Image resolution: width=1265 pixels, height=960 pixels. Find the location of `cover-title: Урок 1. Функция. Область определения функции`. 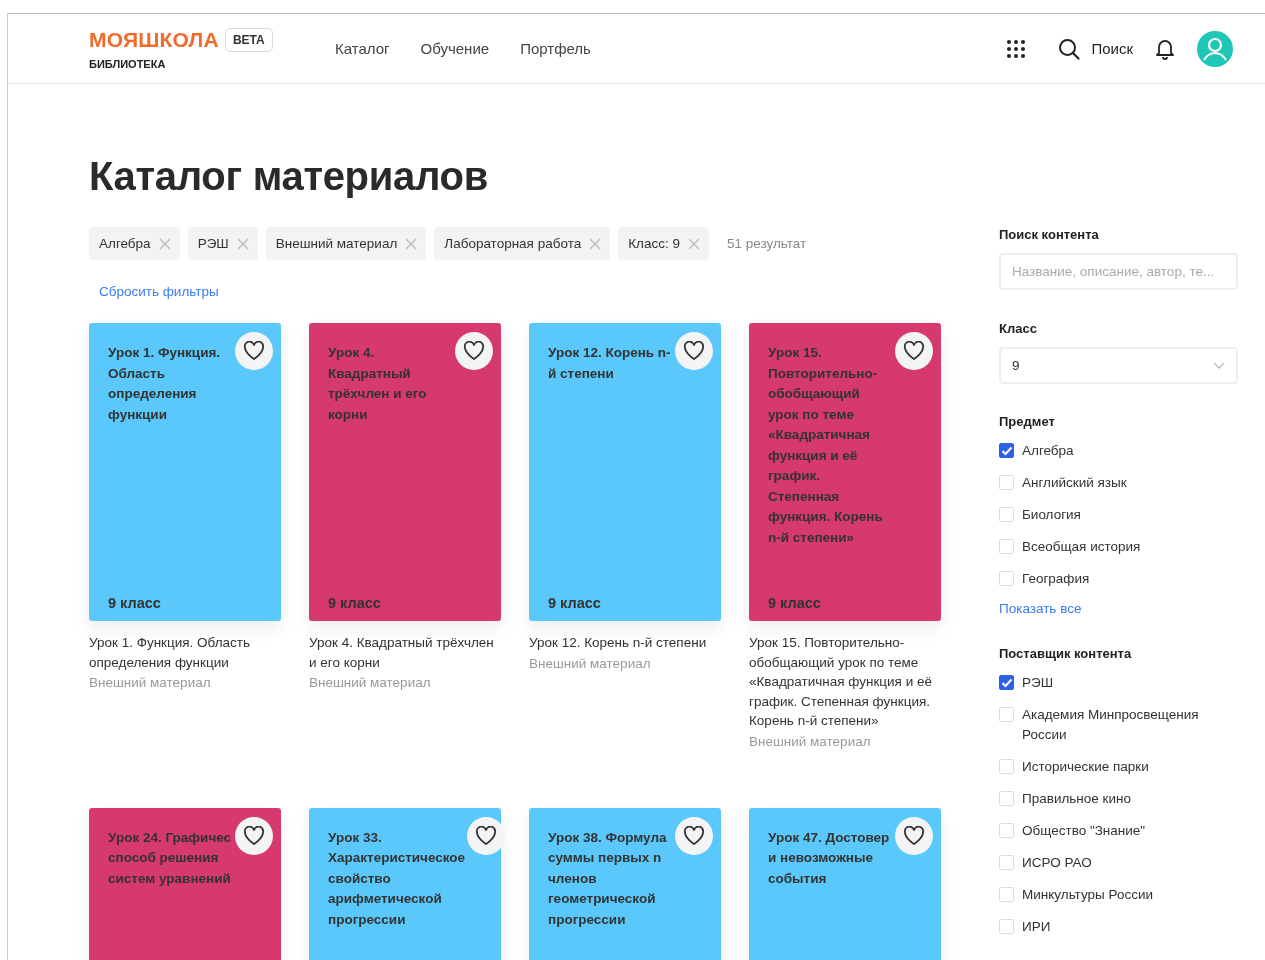

cover-title: Урок 1. Функция. Область определения функции is located at coordinates (165, 384).